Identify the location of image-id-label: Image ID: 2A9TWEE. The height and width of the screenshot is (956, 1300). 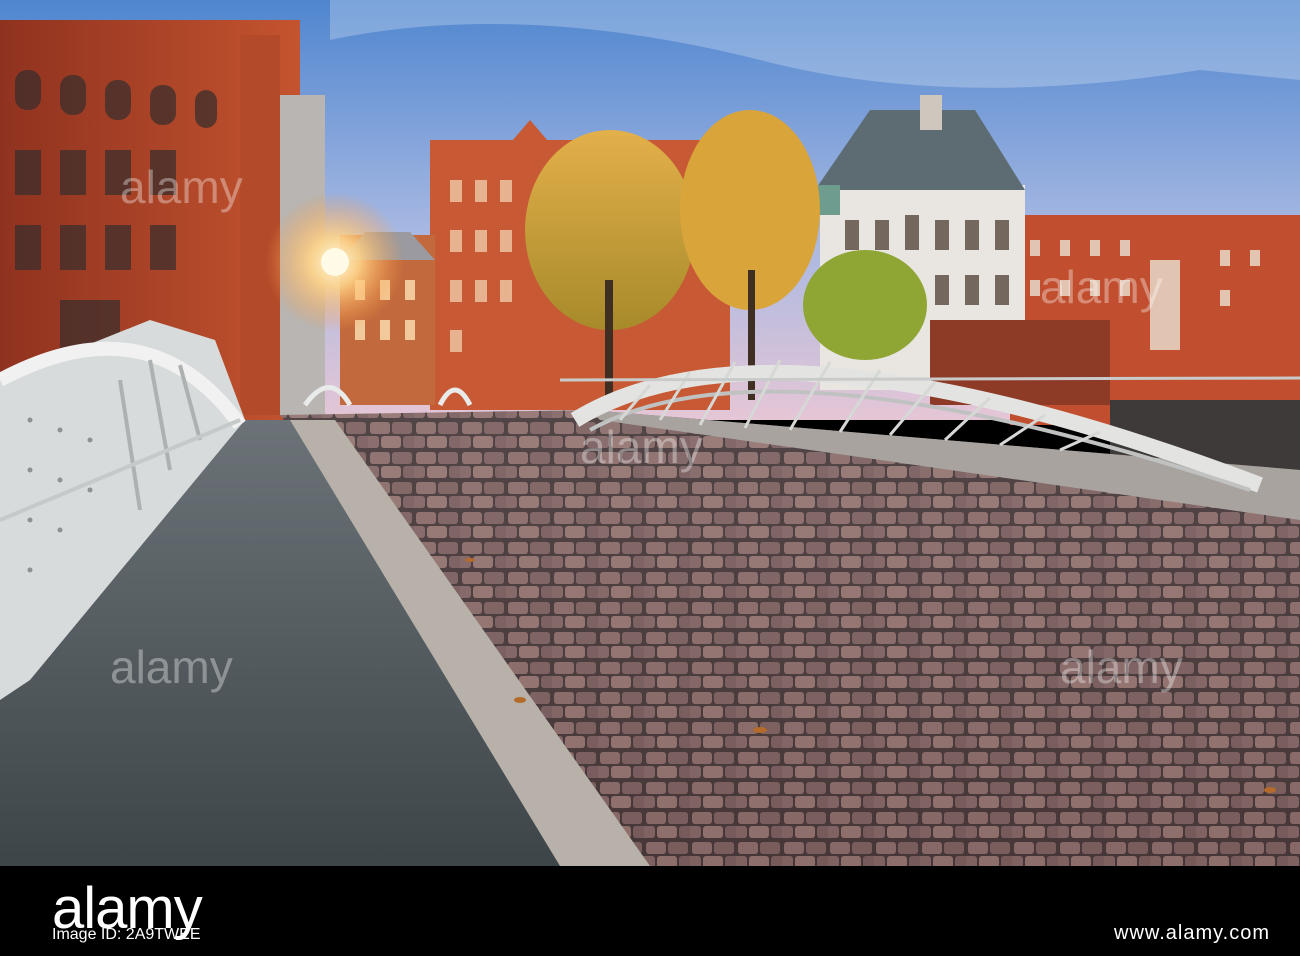
(126, 934).